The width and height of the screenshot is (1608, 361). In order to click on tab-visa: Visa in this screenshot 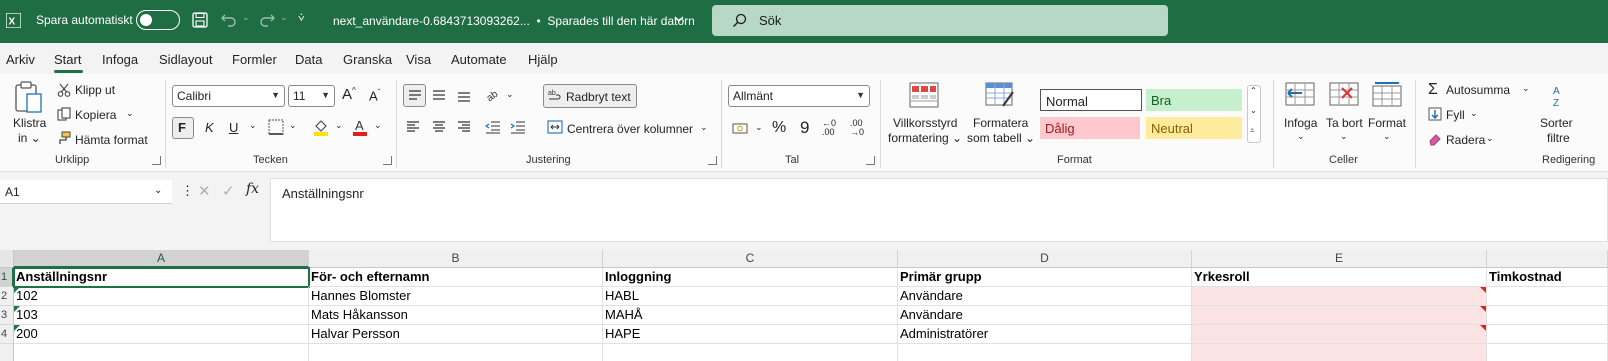, I will do `click(418, 59)`.